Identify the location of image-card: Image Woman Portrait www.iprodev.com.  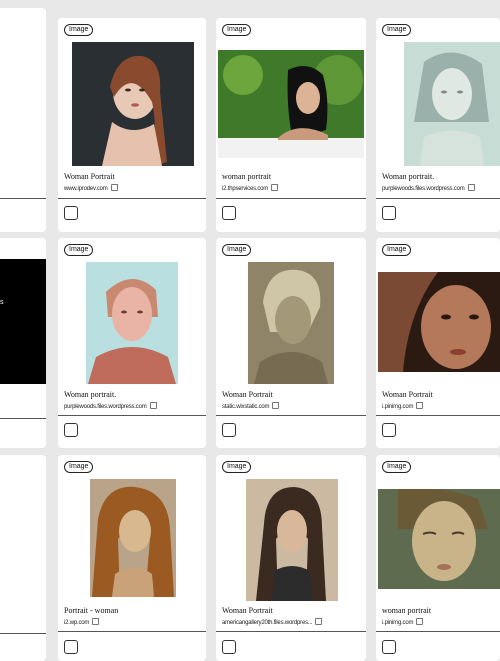
(132, 125).